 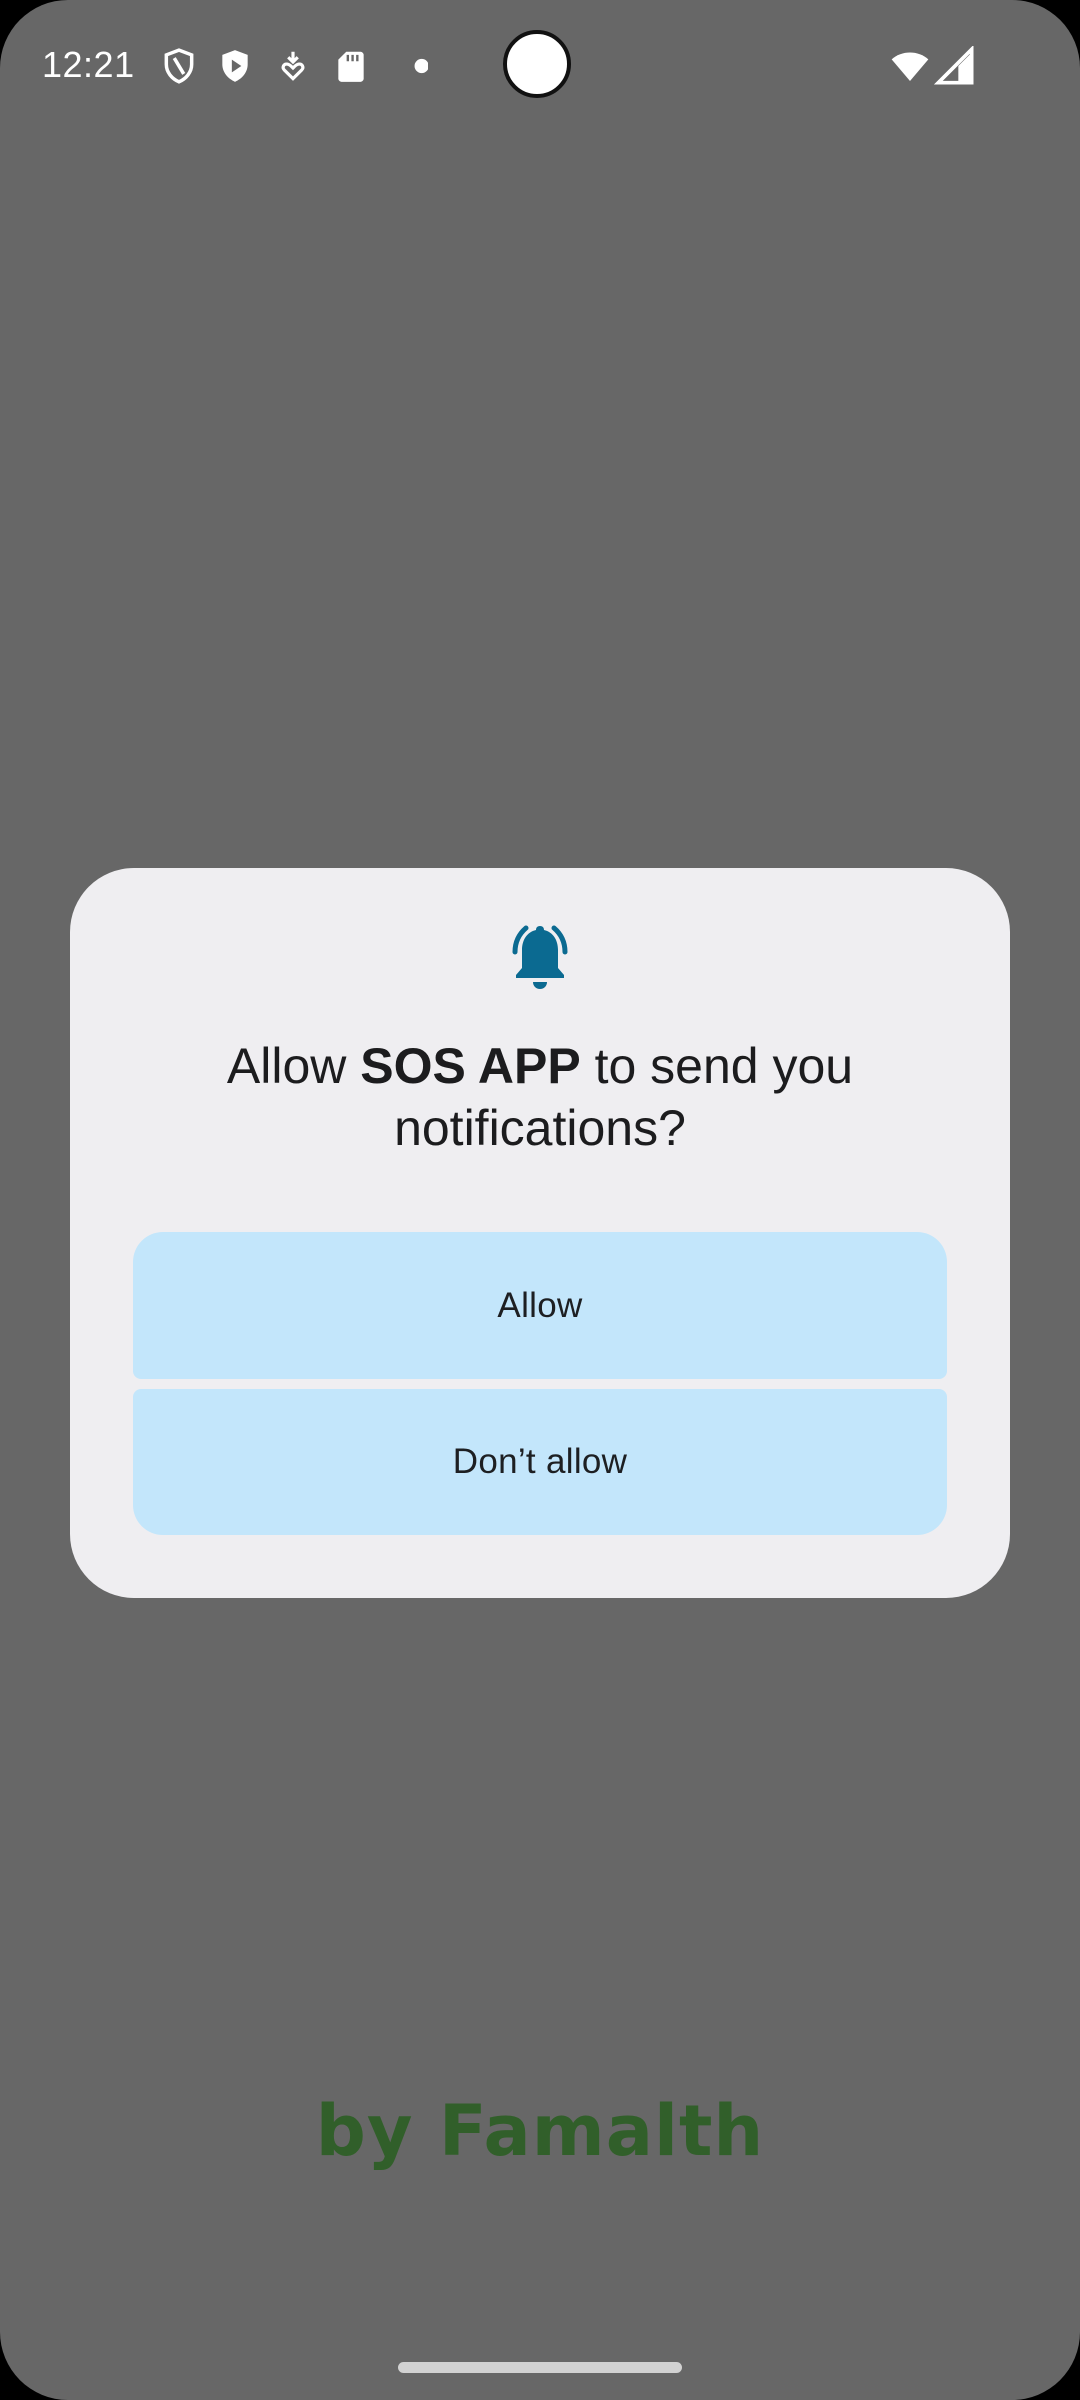 What do you see at coordinates (470, 1066) in the screenshot?
I see `app-name: SOS APP` at bounding box center [470, 1066].